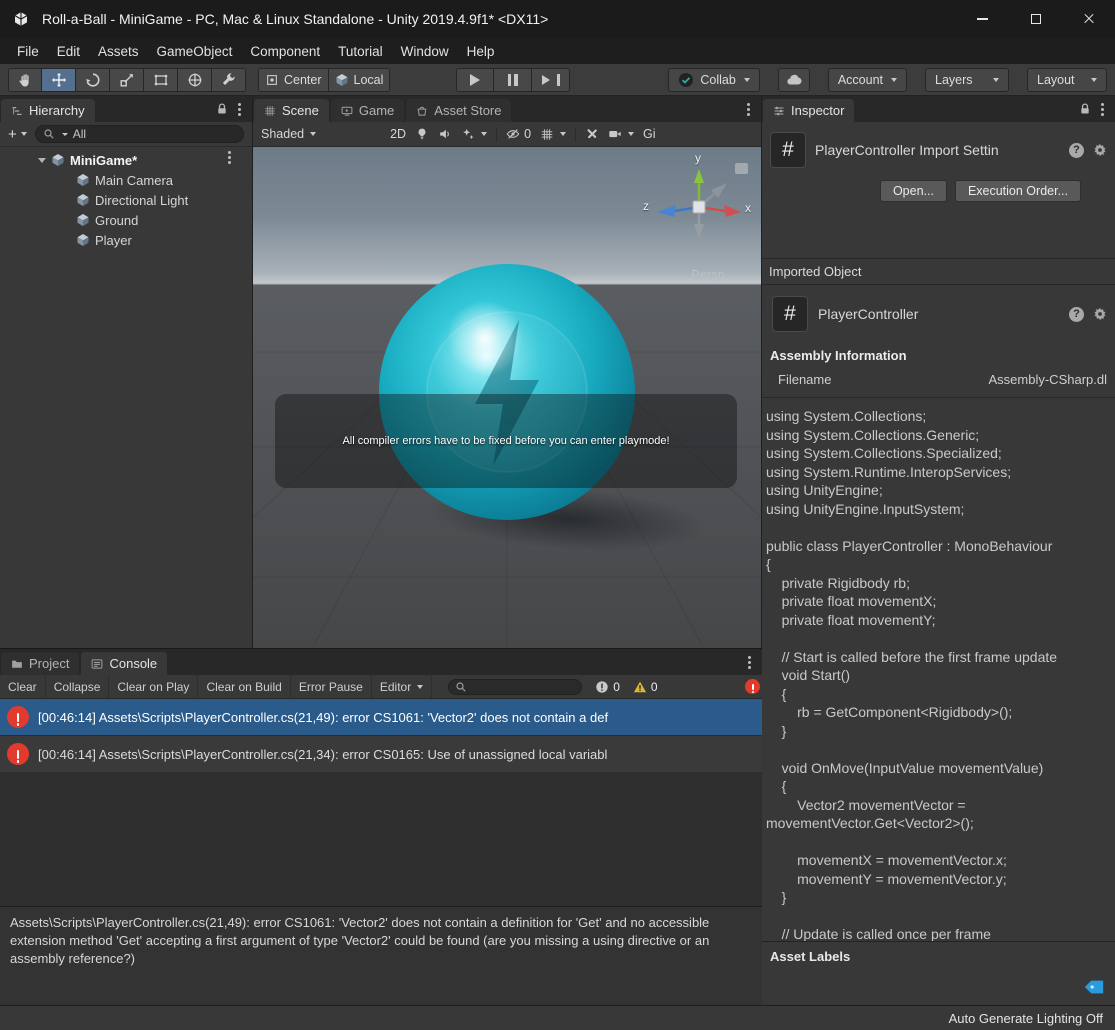 The image size is (1115, 1030). I want to click on effects-dropdown, so click(474, 134).